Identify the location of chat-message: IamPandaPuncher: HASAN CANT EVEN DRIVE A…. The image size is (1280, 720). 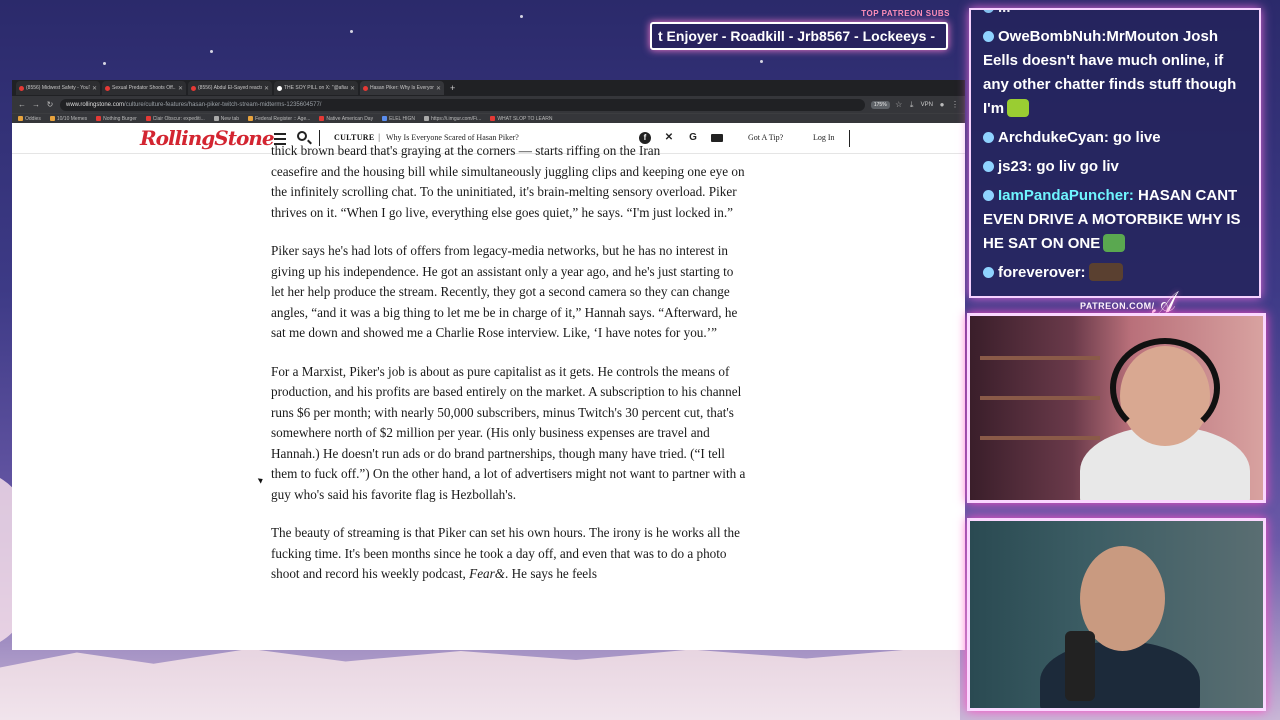
(1116, 220).